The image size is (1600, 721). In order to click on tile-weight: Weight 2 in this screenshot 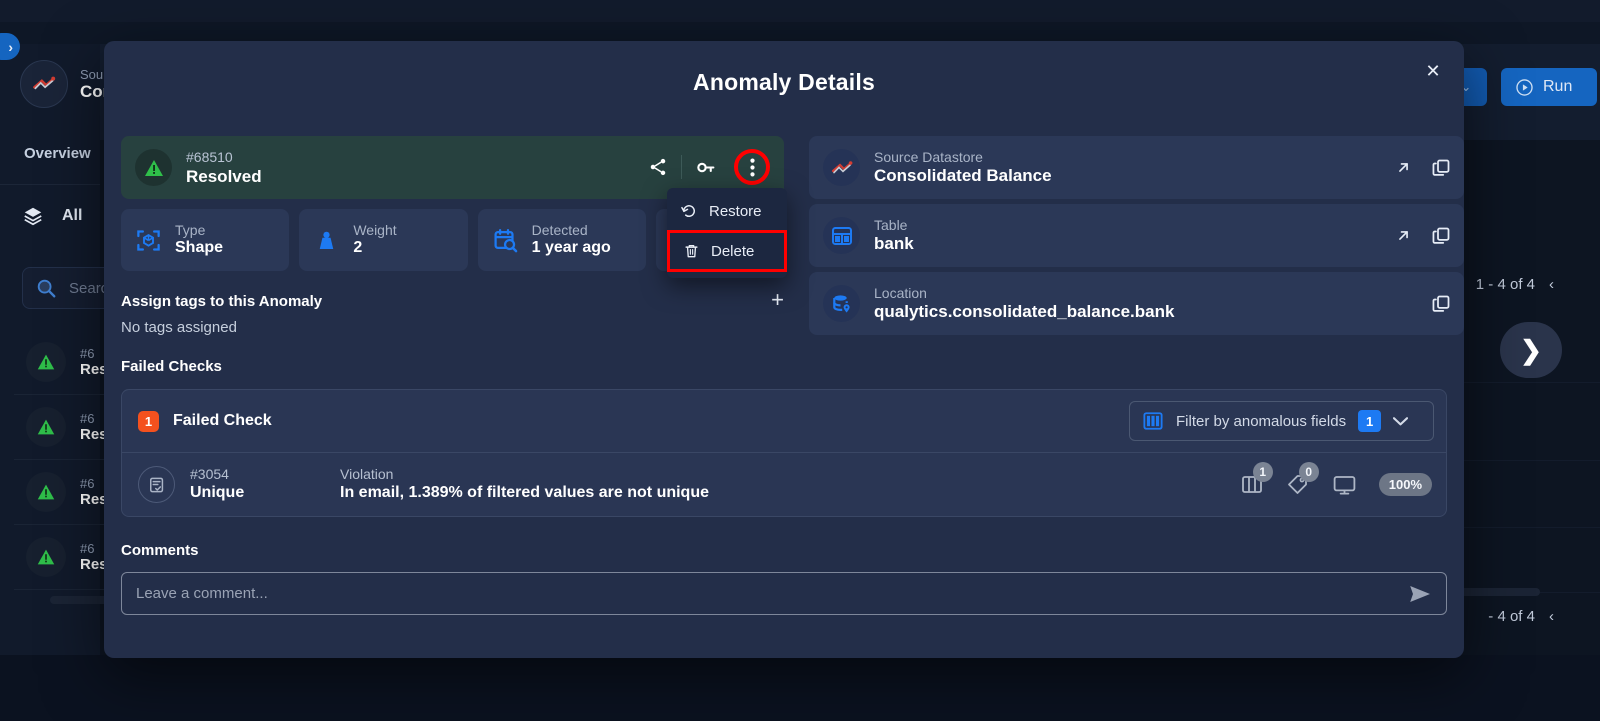, I will do `click(383, 240)`.